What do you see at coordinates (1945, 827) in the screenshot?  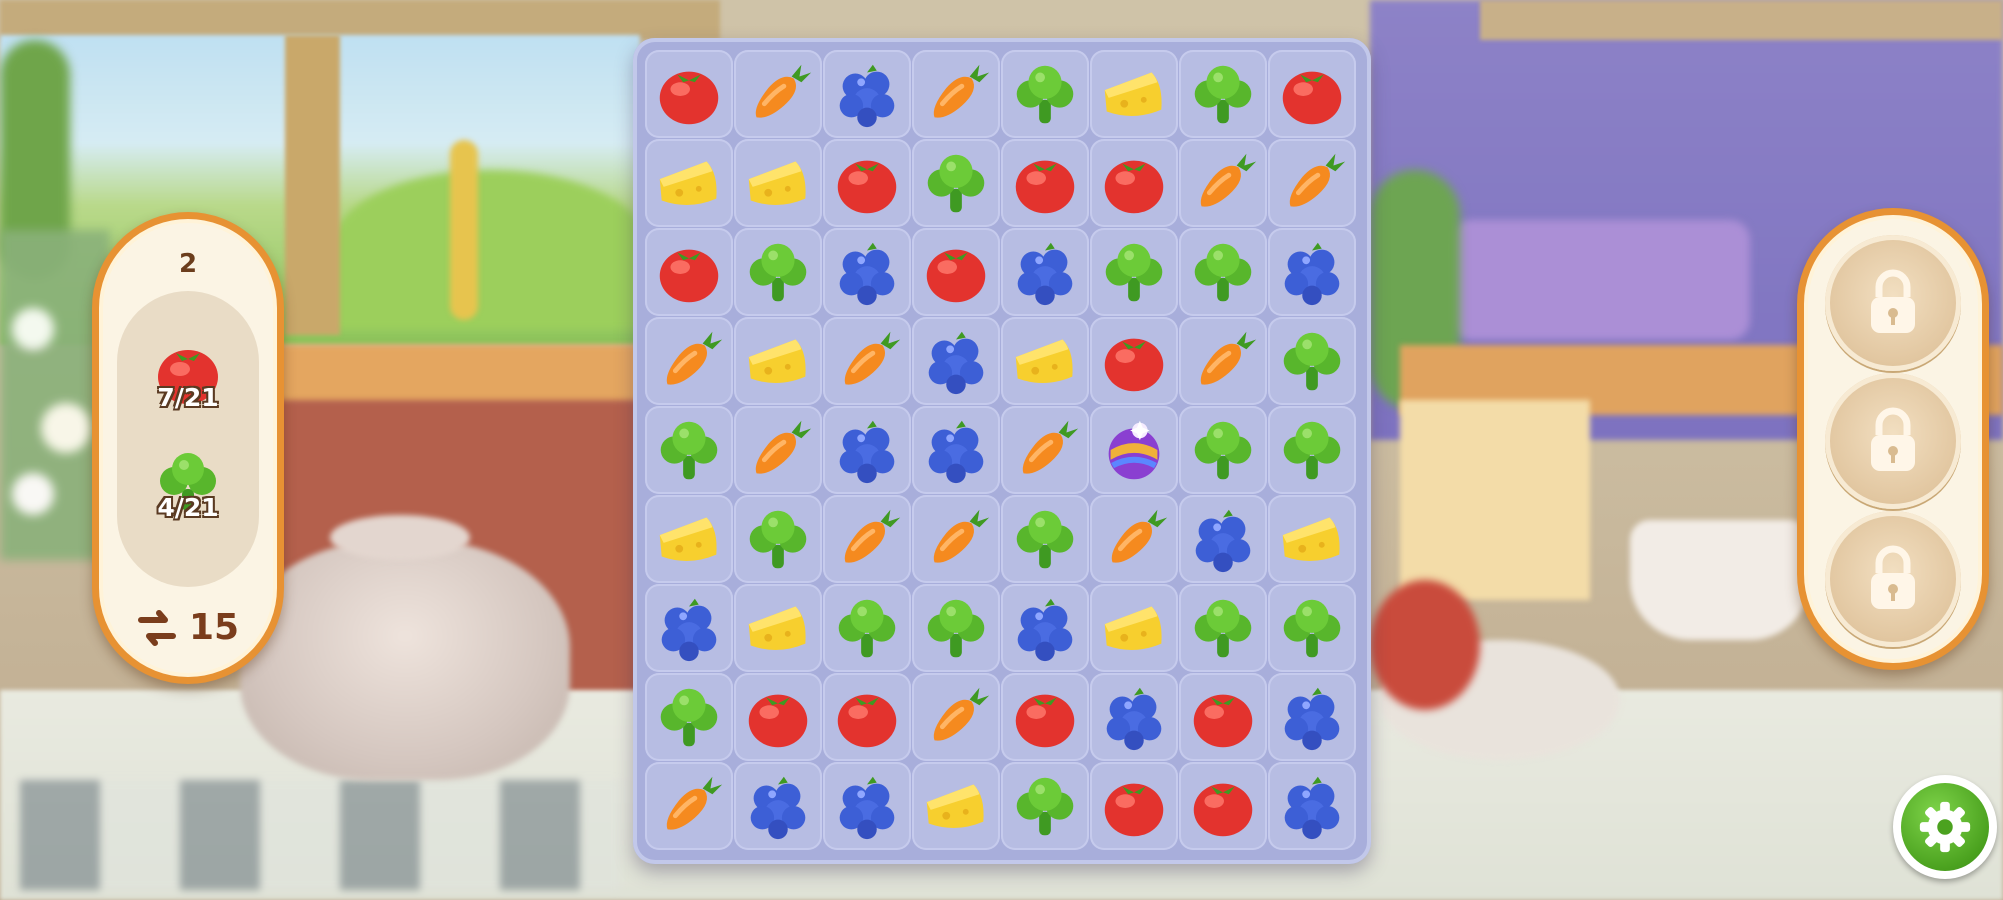 I see `settings-button` at bounding box center [1945, 827].